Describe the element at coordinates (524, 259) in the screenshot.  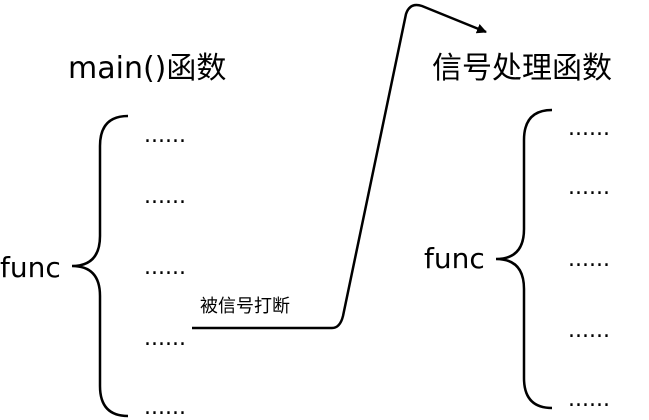
I see `signal-handler-brace` at that location.